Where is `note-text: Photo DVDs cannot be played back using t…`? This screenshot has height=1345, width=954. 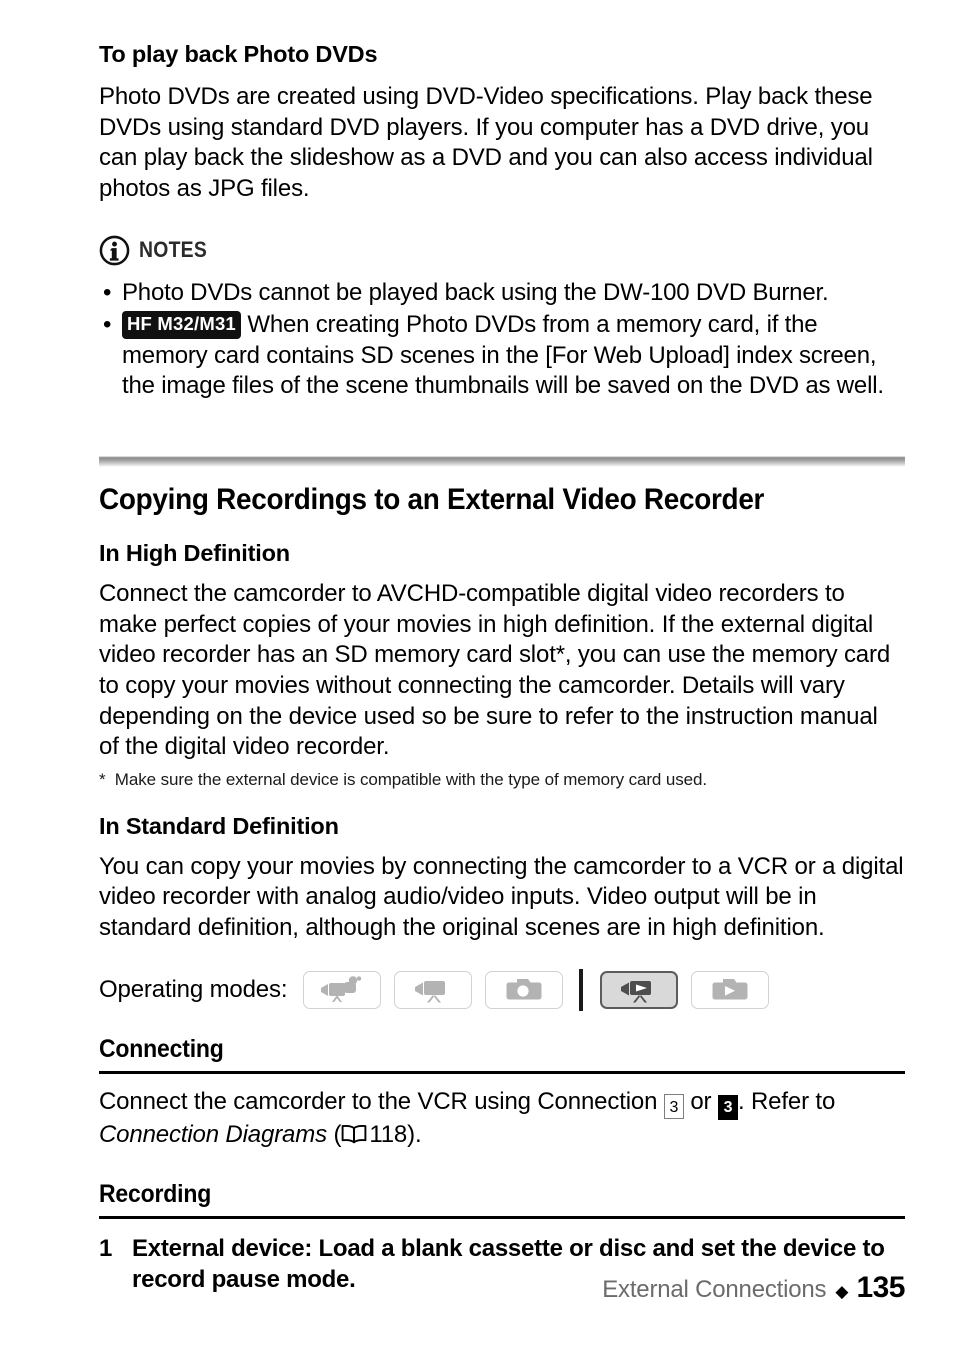
note-text: Photo DVDs cannot be played back using t… is located at coordinates (475, 292).